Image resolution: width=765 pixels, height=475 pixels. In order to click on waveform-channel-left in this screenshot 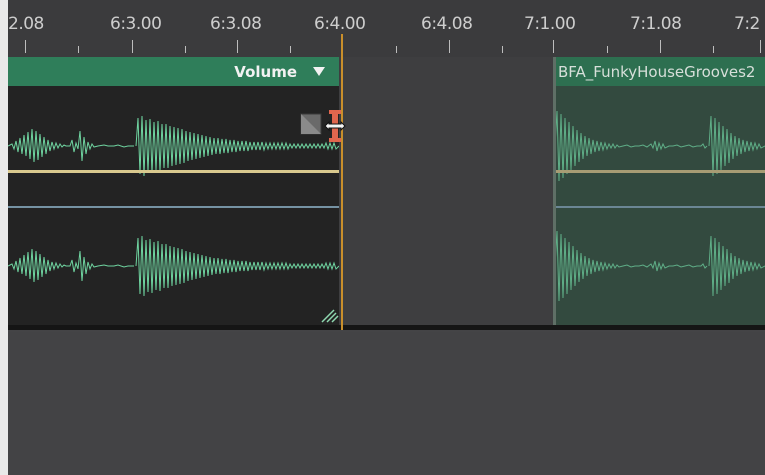, I will do `click(173, 146)`.